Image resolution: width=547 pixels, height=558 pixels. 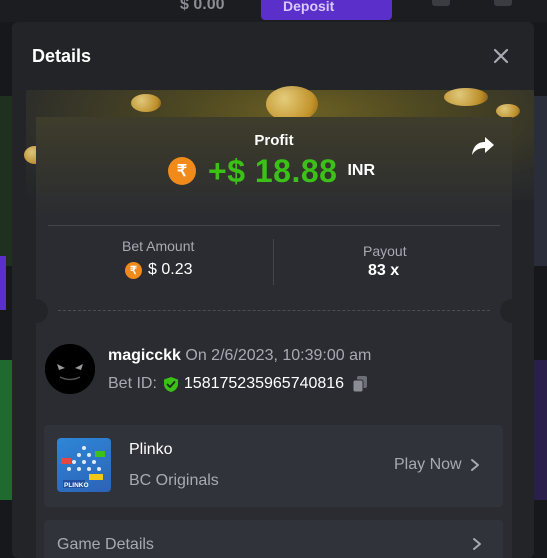 I want to click on close-icon, so click(x=501, y=56).